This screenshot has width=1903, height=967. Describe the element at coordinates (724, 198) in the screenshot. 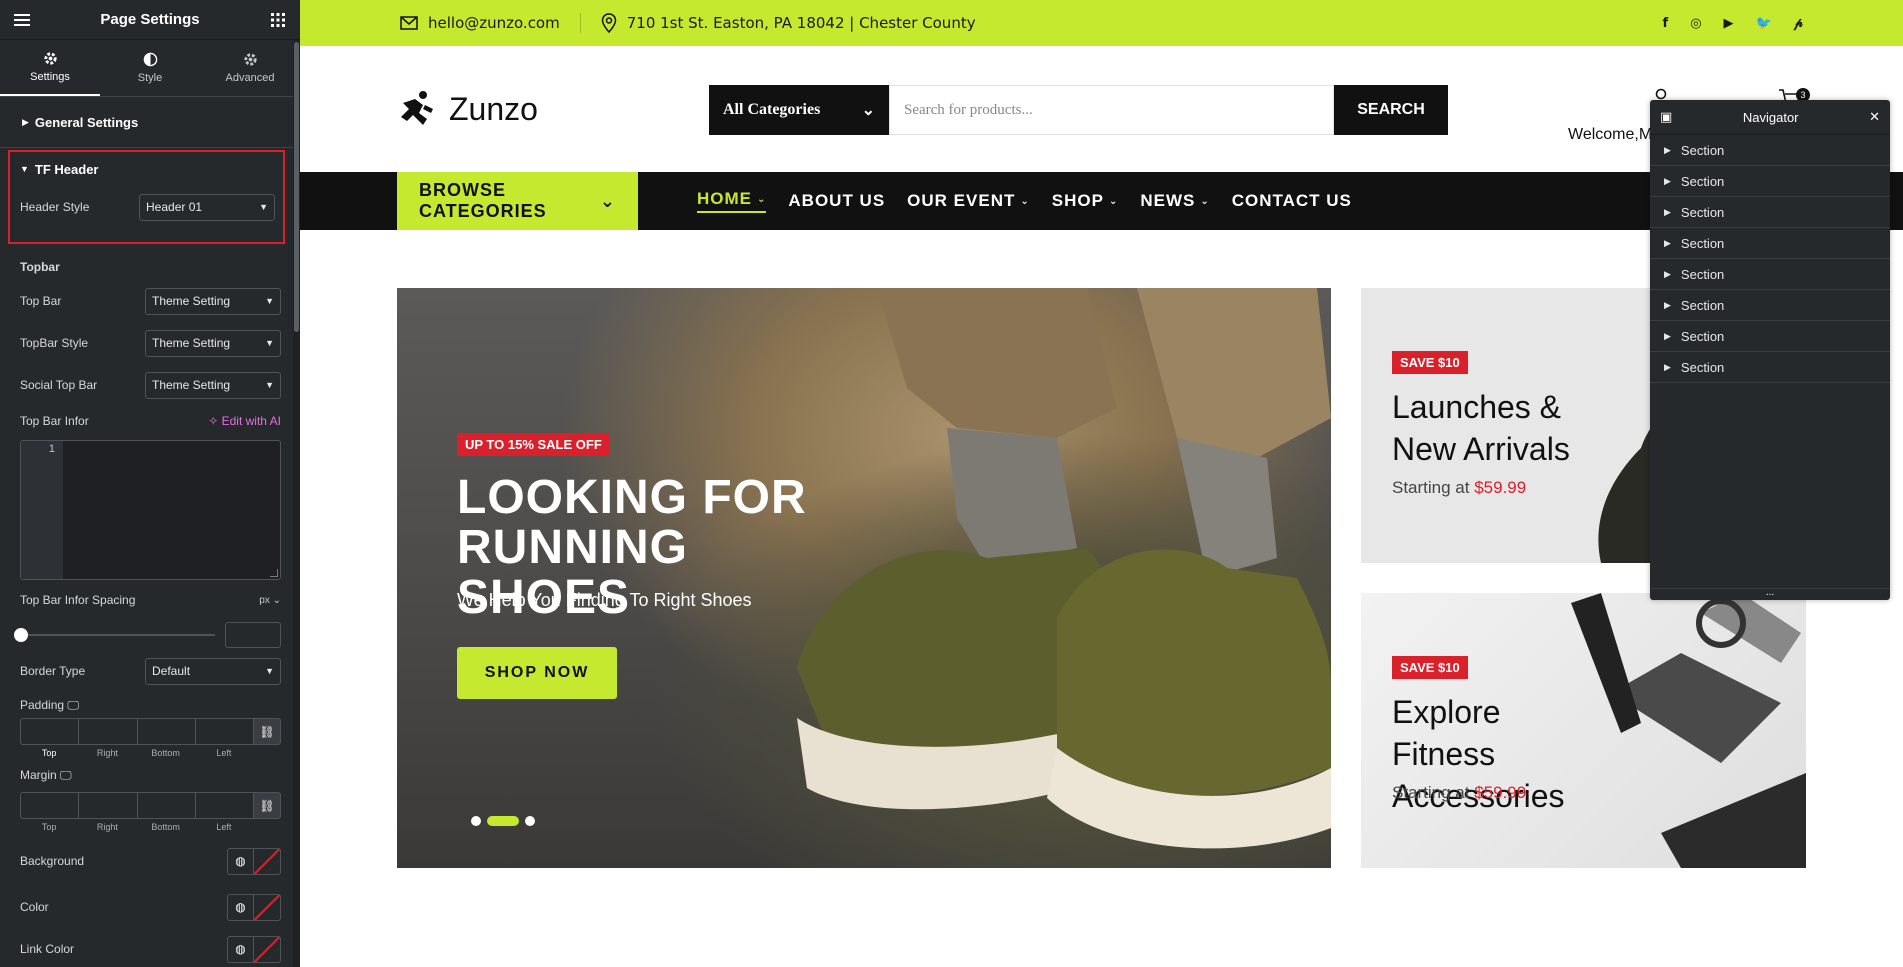

I see `menu-label: HOME` at that location.